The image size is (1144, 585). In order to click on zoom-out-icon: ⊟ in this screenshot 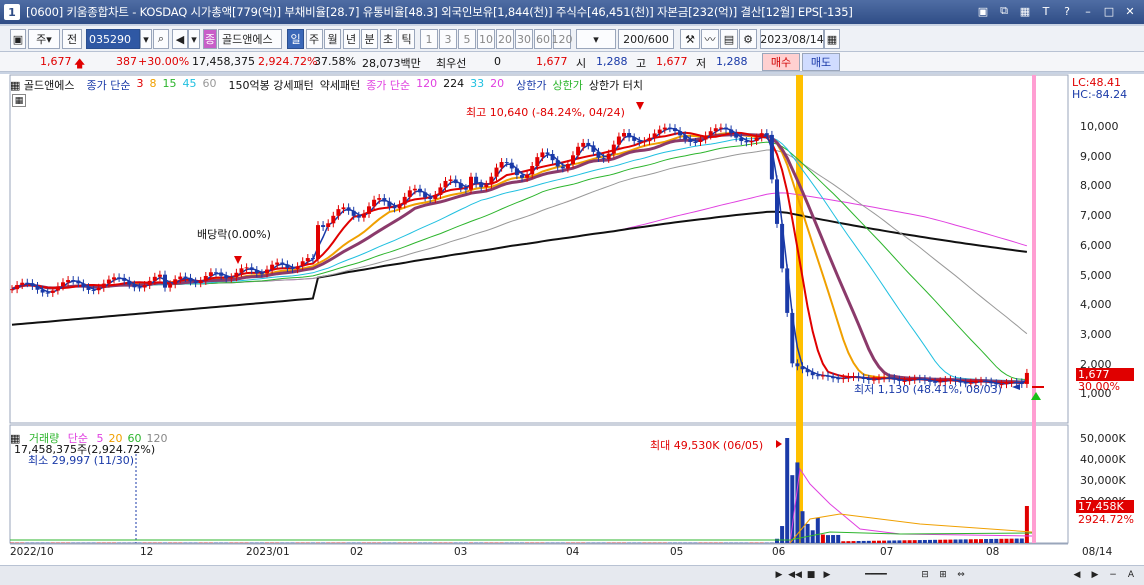, I will do `click(925, 575)`.